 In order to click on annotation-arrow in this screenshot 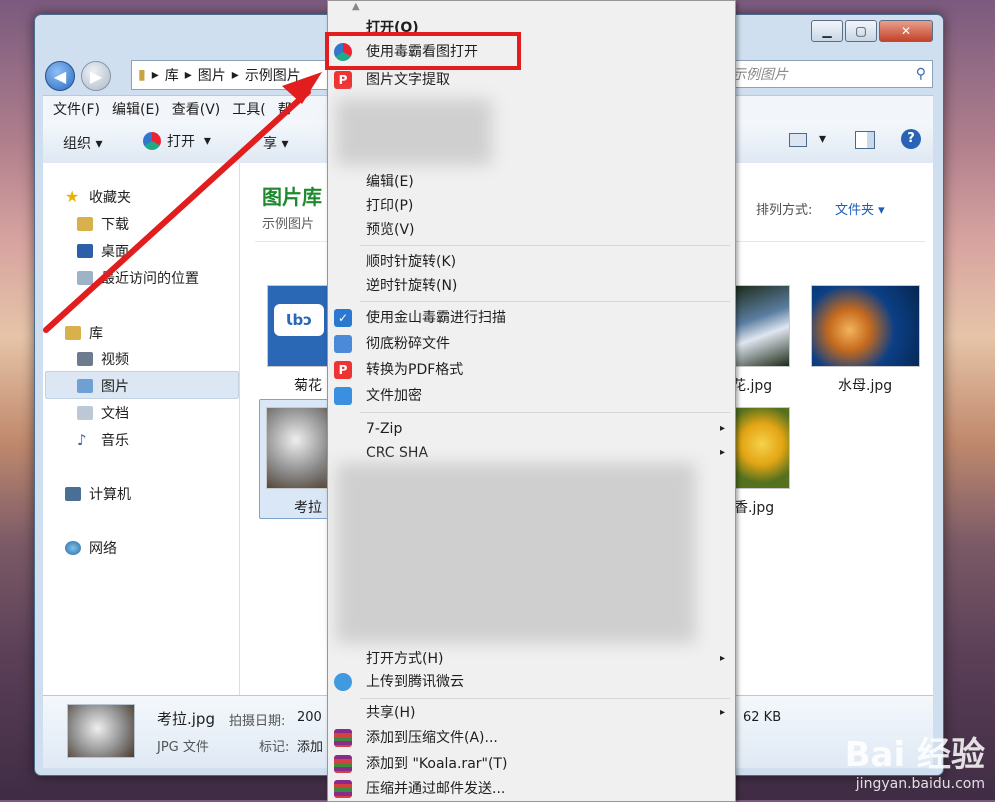, I will do `click(182, 202)`.